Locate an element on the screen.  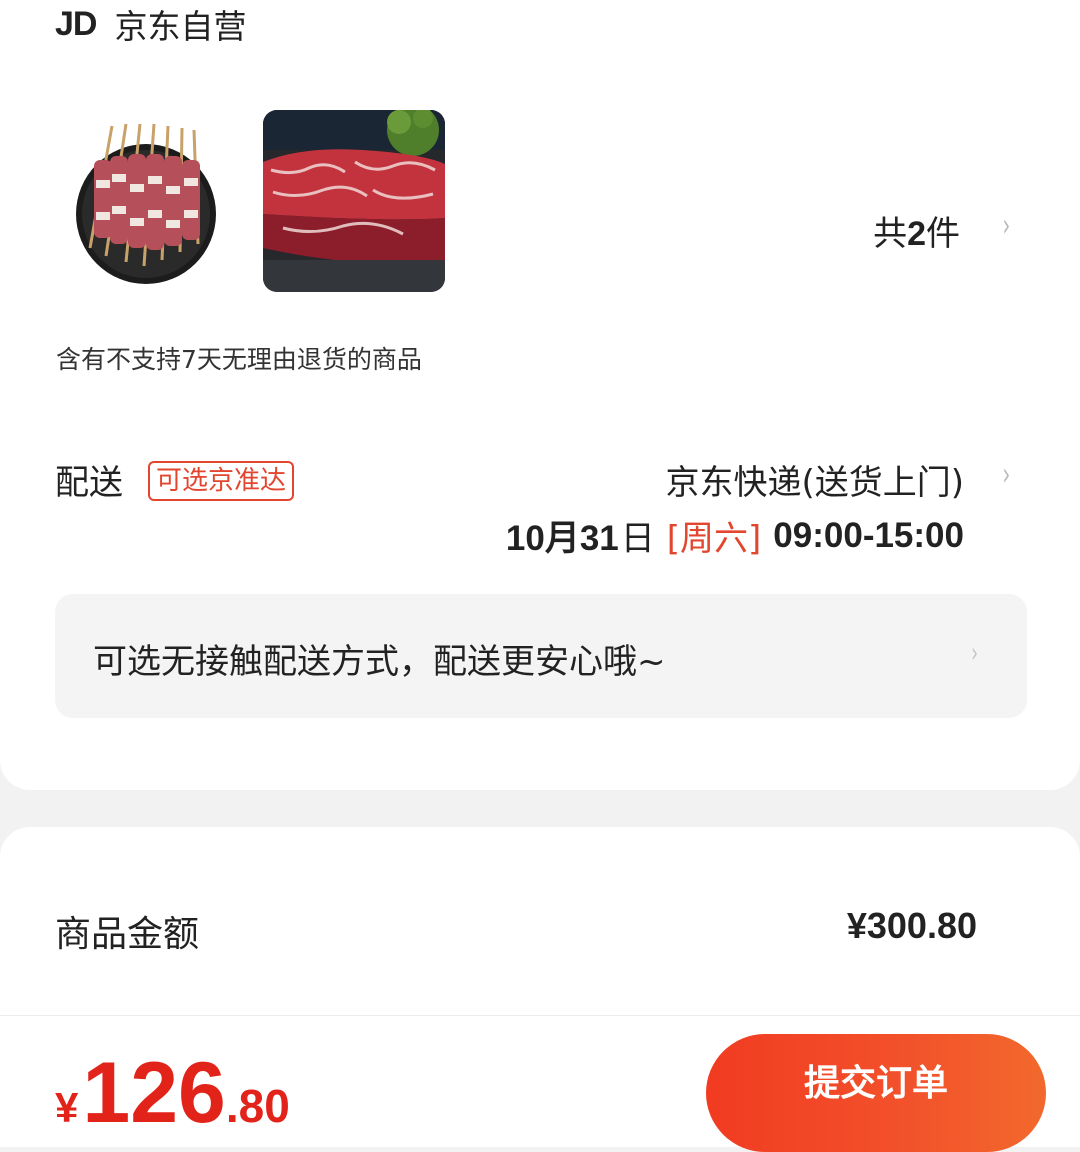
item-count: 共2件 is located at coordinates (916, 230).